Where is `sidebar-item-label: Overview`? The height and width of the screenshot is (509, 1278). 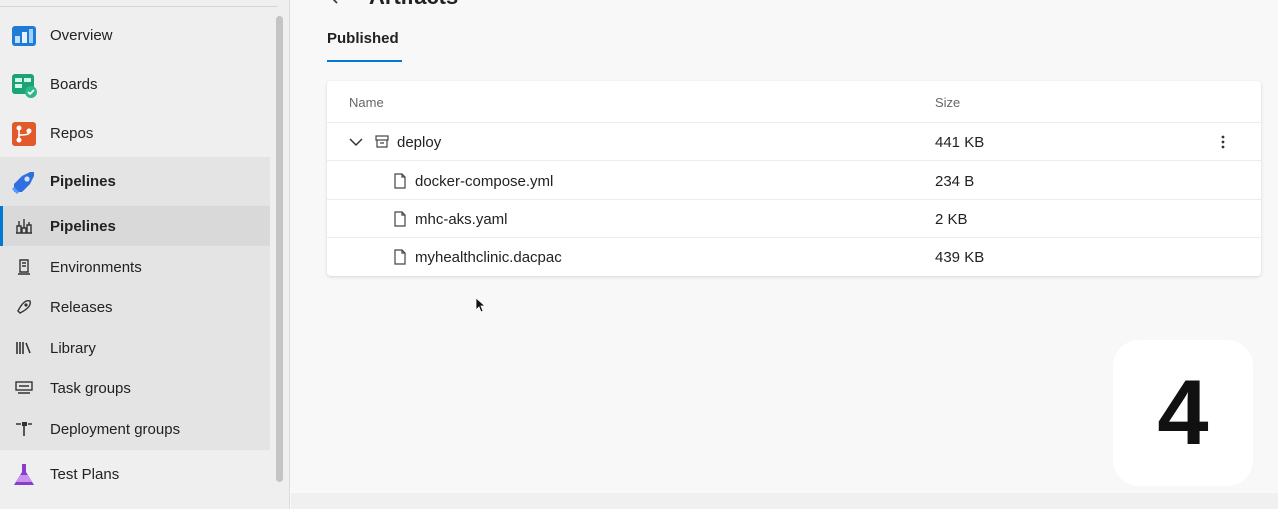
sidebar-item-label: Overview is located at coordinates (81, 35).